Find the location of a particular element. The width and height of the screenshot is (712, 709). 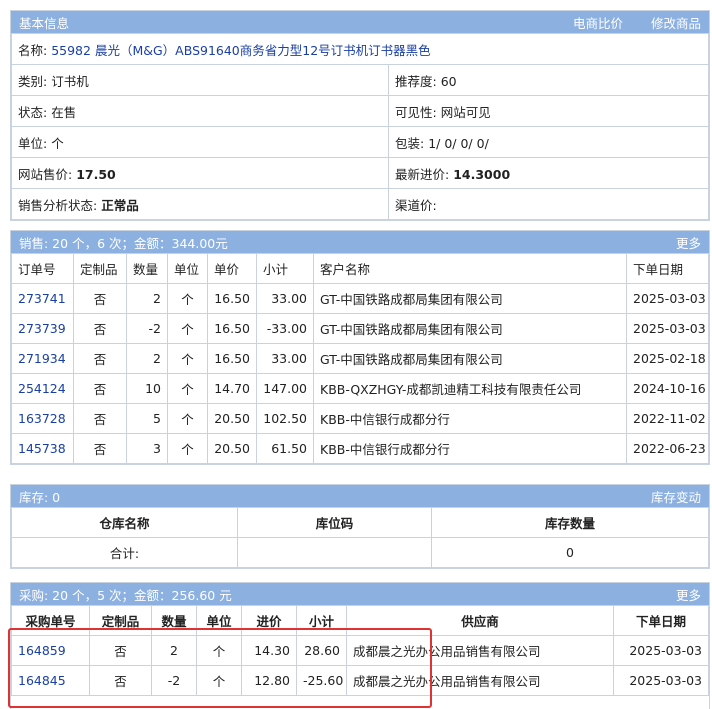

product-name-value: 55982 晨光（M&G）ABS91640商务省力型12号订书机订书器黑色 is located at coordinates (240, 50).